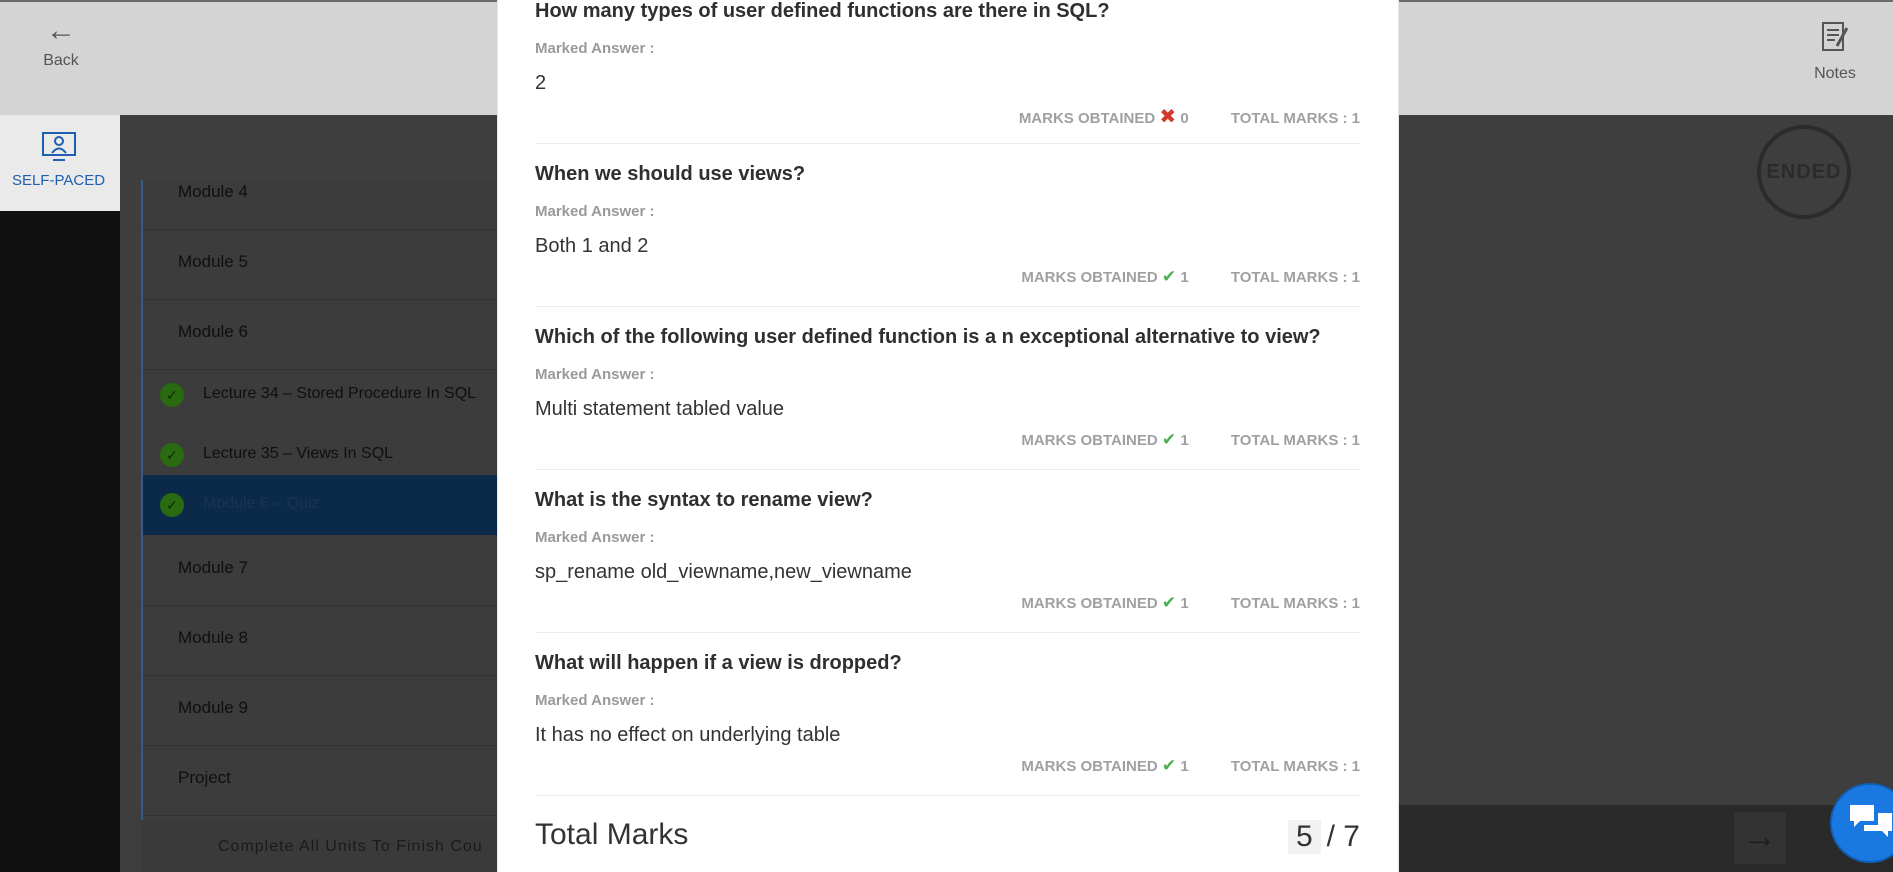 Image resolution: width=1893 pixels, height=872 pixels. Describe the element at coordinates (718, 663) in the screenshot. I see `question-text: What will happen if a view is dropped?` at that location.